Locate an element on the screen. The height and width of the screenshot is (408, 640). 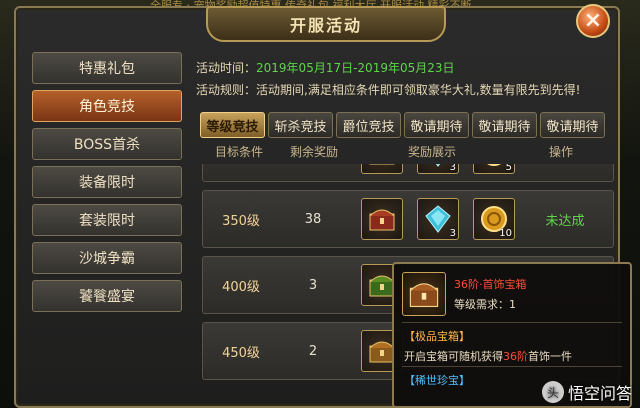
row-remaining: 3 is located at coordinates (313, 285).